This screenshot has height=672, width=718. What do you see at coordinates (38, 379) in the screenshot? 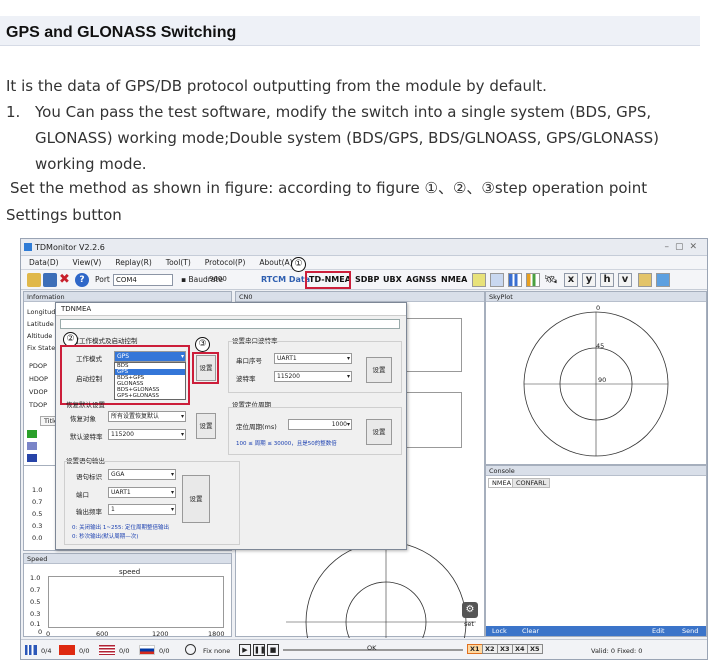
I see `dop-hdop: HDOP` at bounding box center [38, 379].